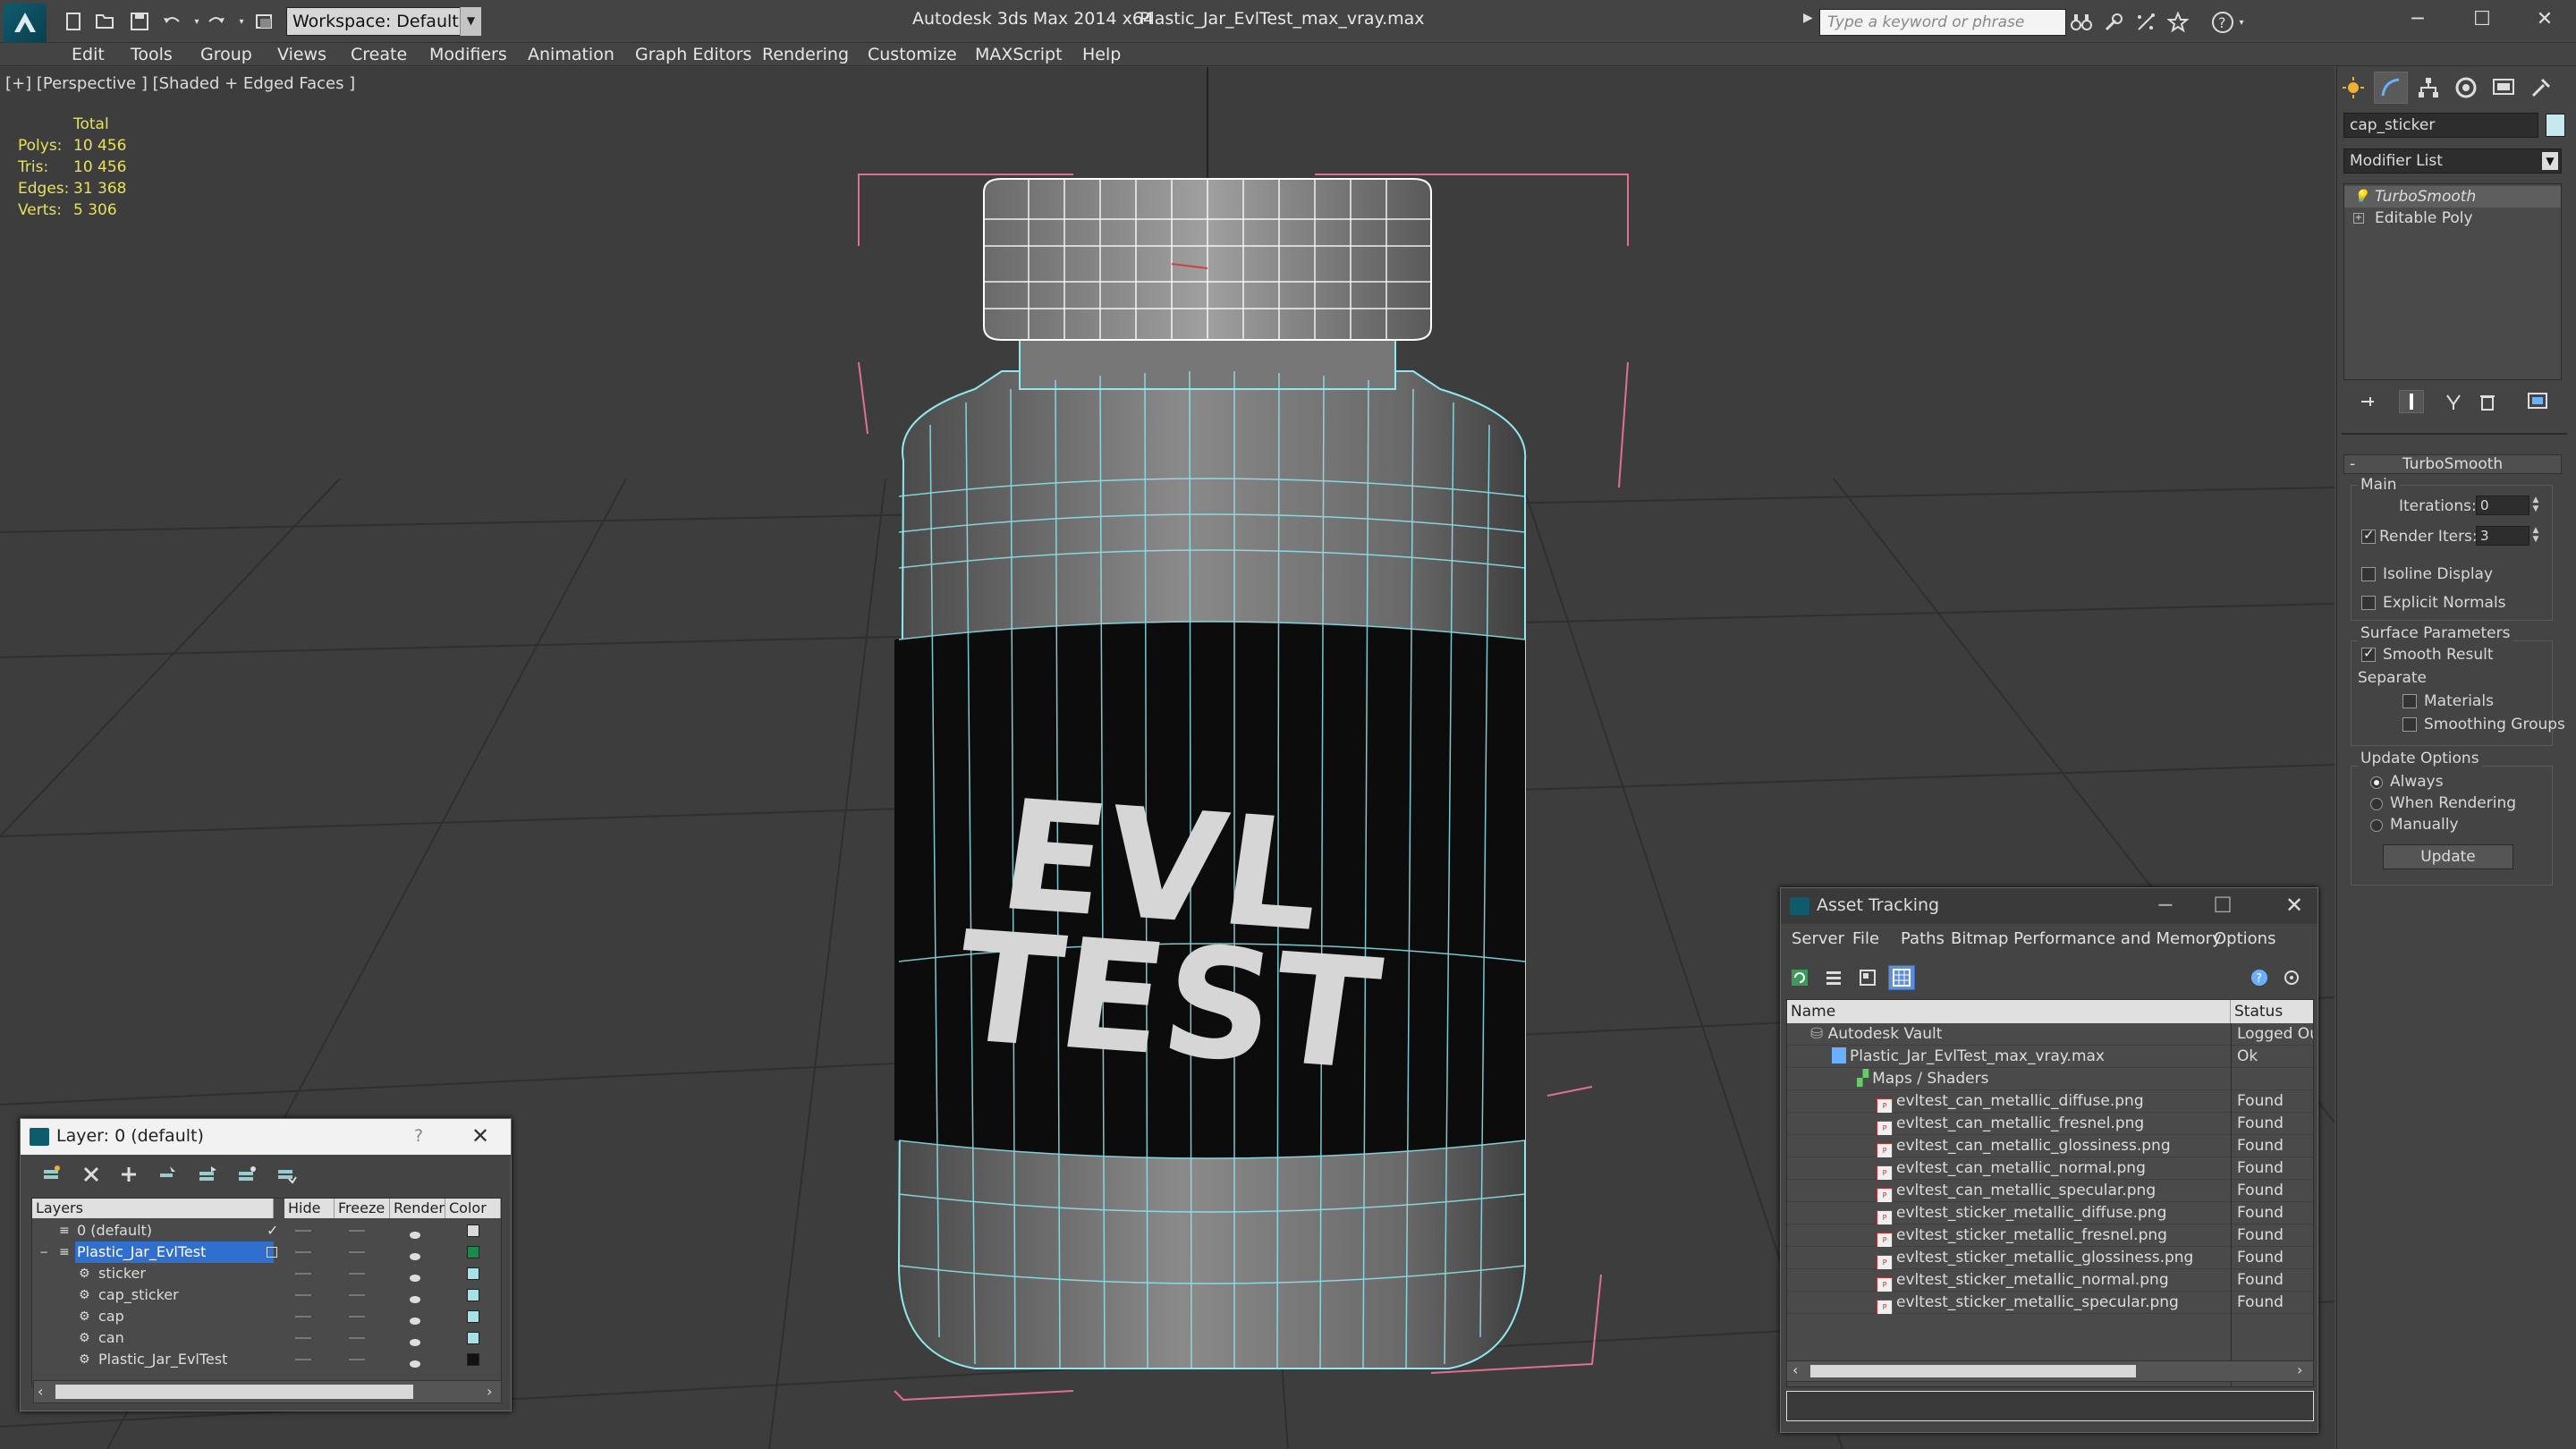 The height and width of the screenshot is (1449, 2576). I want to click on asset-menu-server: Server, so click(1818, 938).